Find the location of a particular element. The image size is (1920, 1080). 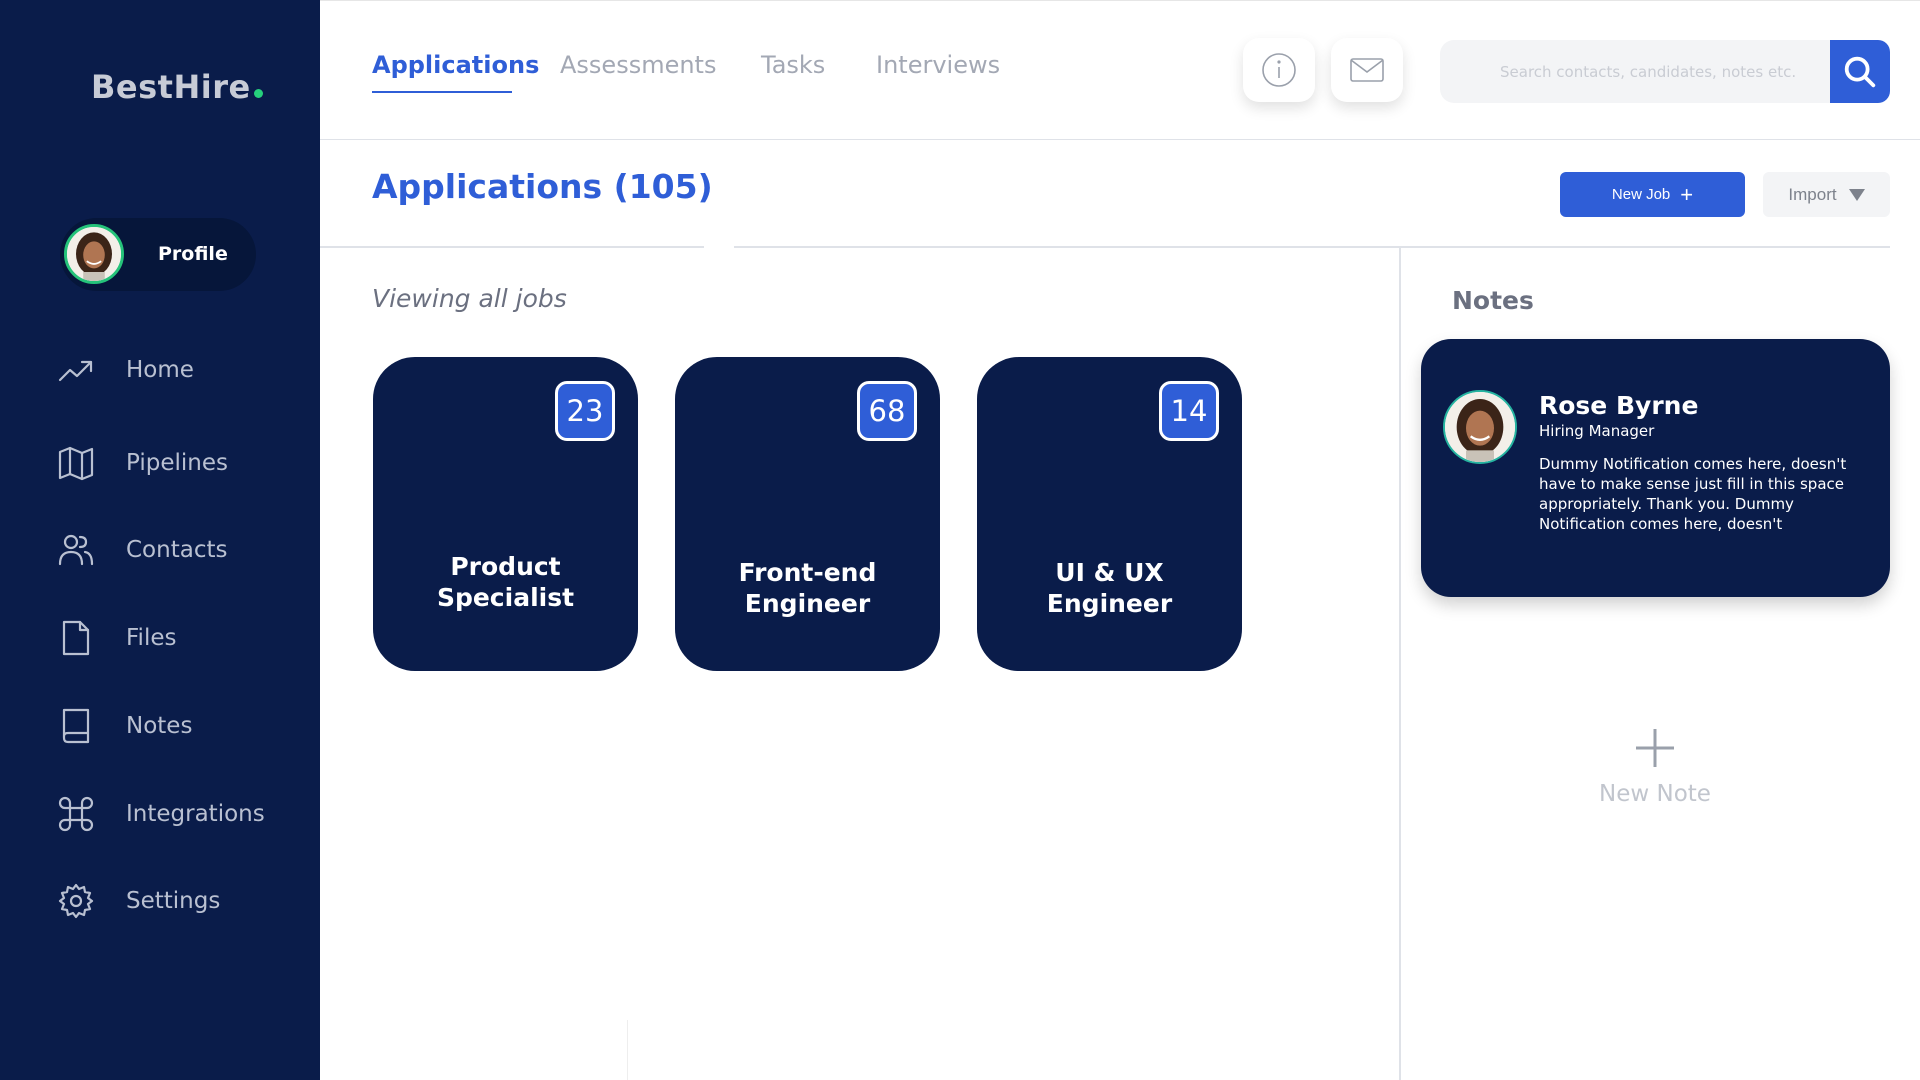

job-count-badge: 14 is located at coordinates (1189, 411).